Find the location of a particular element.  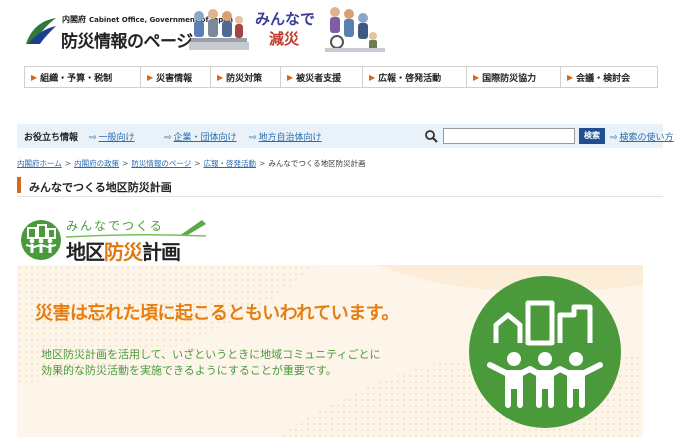

community-houses-icon is located at coordinates (41, 240).